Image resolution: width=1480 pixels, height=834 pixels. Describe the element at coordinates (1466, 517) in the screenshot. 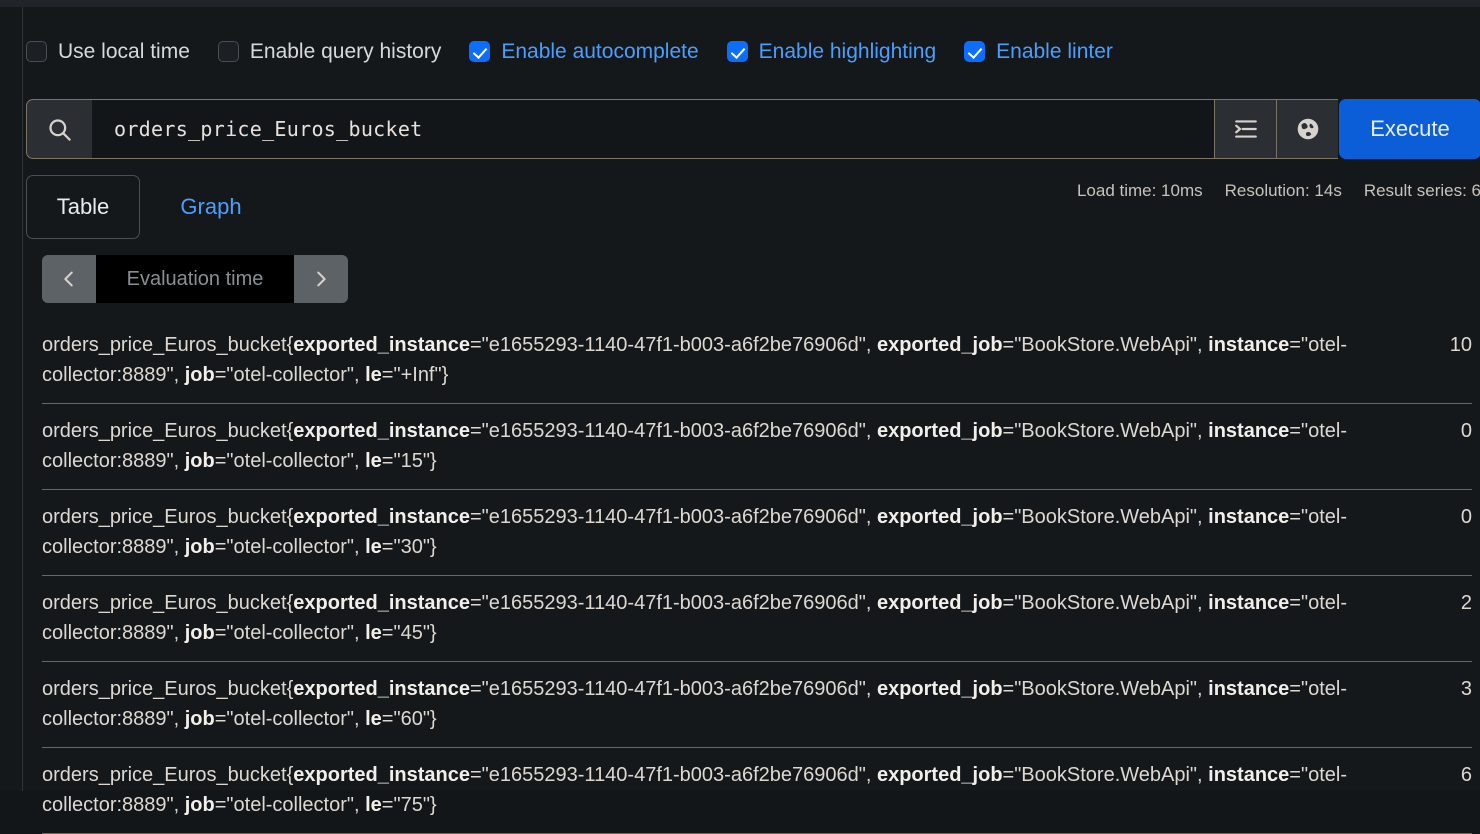

I see `series-value: 0` at that location.